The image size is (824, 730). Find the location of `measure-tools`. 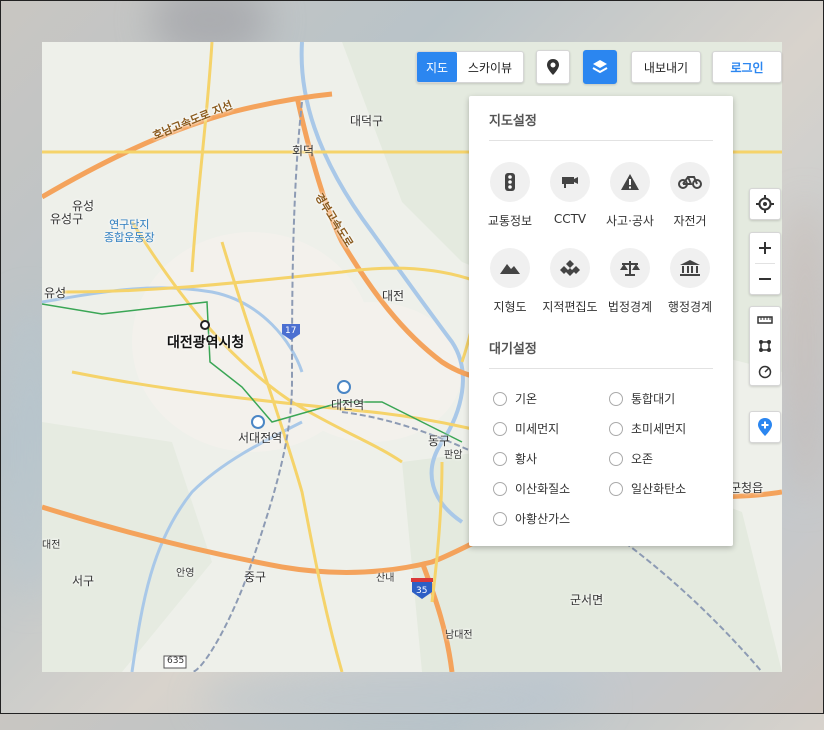

measure-tools is located at coordinates (765, 346).